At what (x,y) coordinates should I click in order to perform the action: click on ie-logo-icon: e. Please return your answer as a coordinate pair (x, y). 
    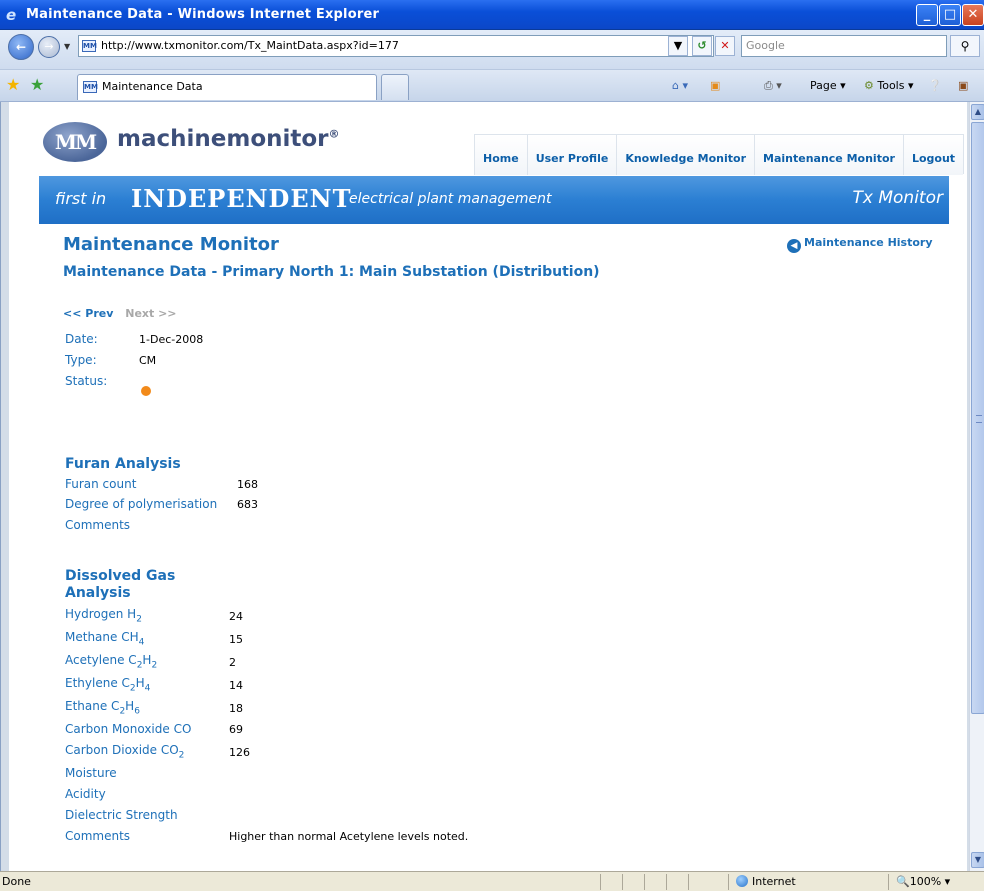
    Looking at the image, I should click on (11, 15).